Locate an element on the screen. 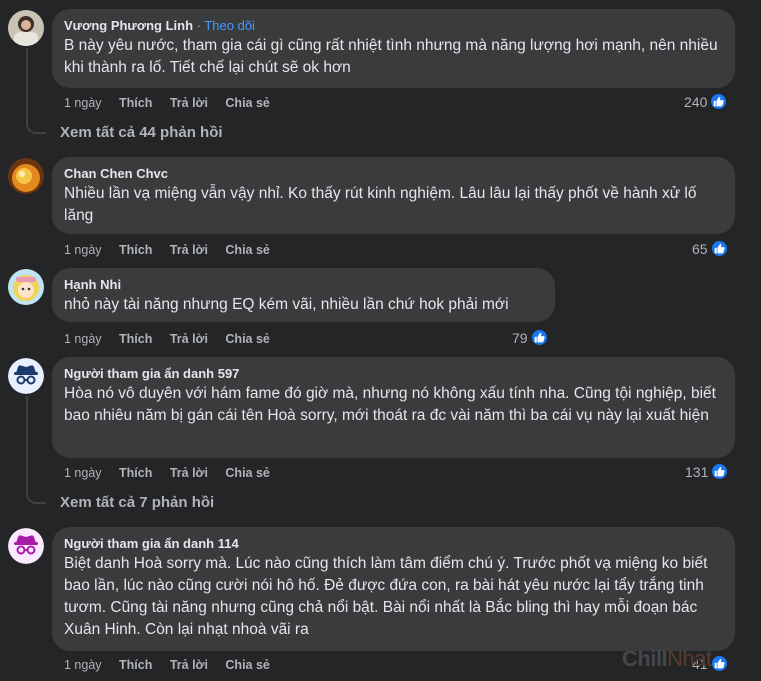 This screenshot has height=681, width=761. author-name: Vương Phương Linh is located at coordinates (128, 25).